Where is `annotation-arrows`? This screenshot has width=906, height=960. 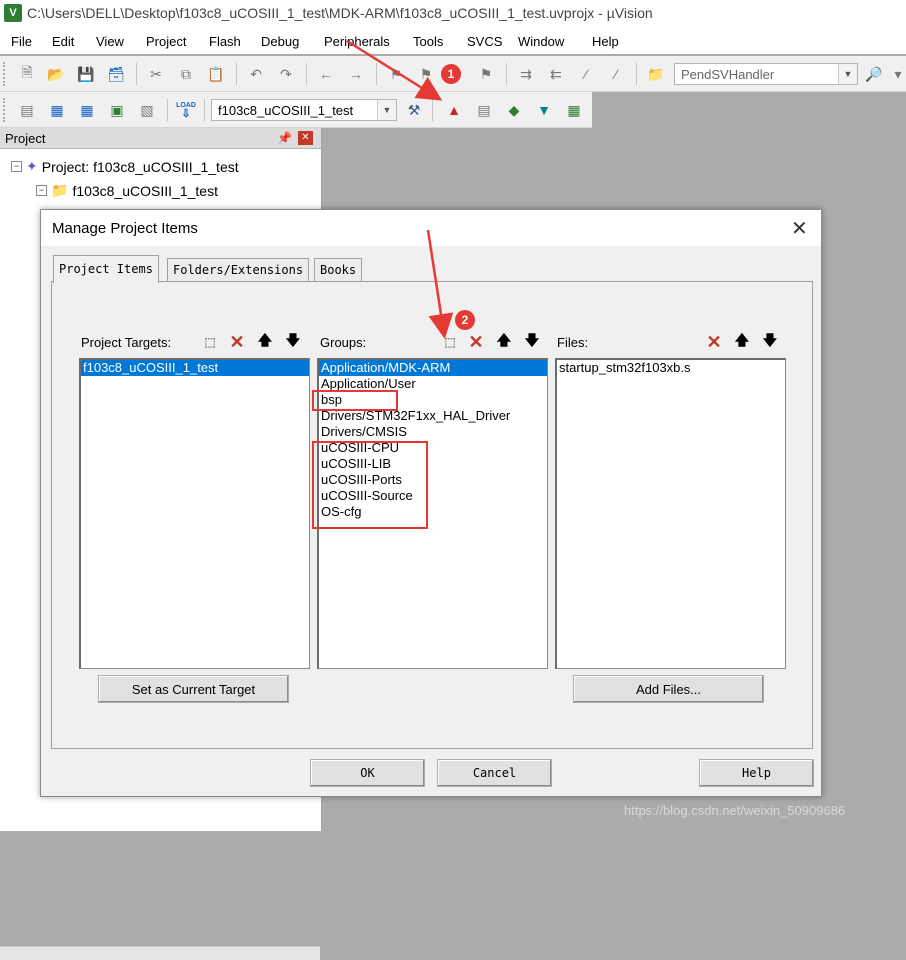
annotation-arrows is located at coordinates (400, 189).